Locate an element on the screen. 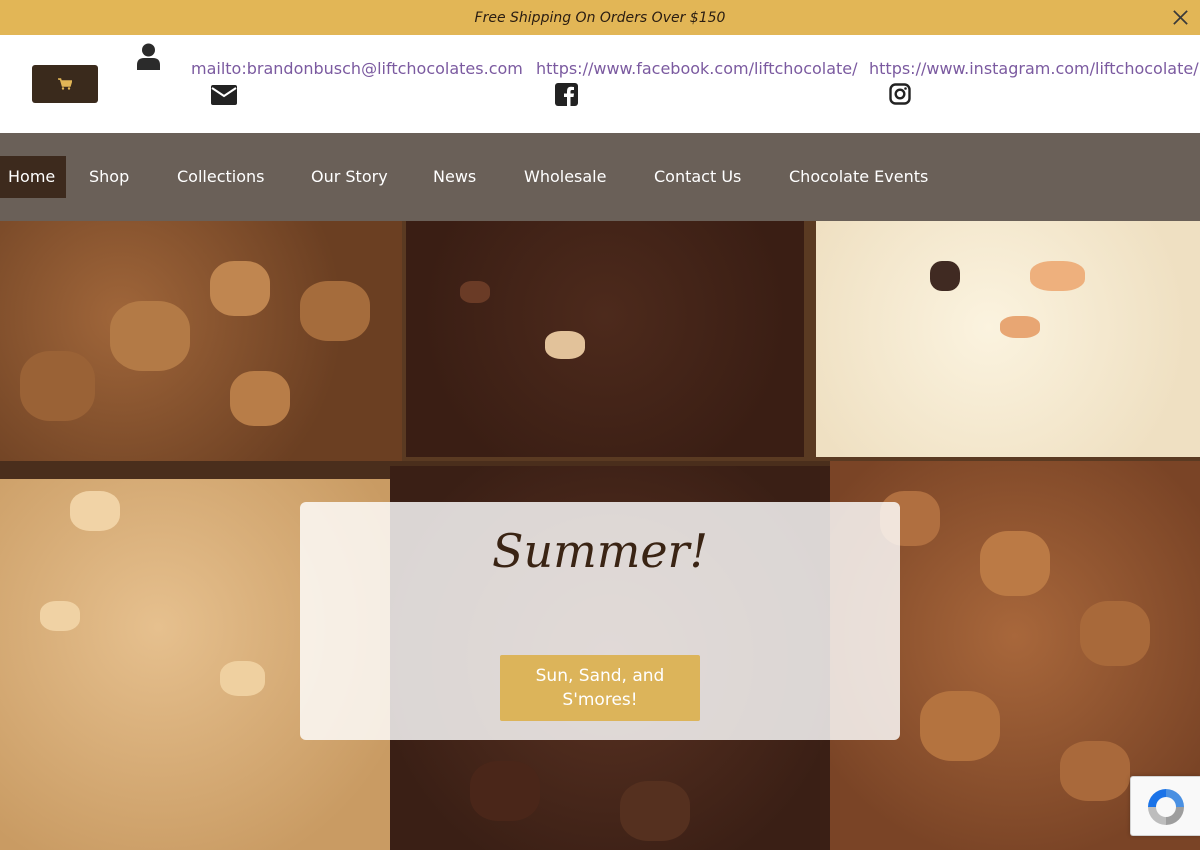  nav-shop: Shop is located at coordinates (109, 177).